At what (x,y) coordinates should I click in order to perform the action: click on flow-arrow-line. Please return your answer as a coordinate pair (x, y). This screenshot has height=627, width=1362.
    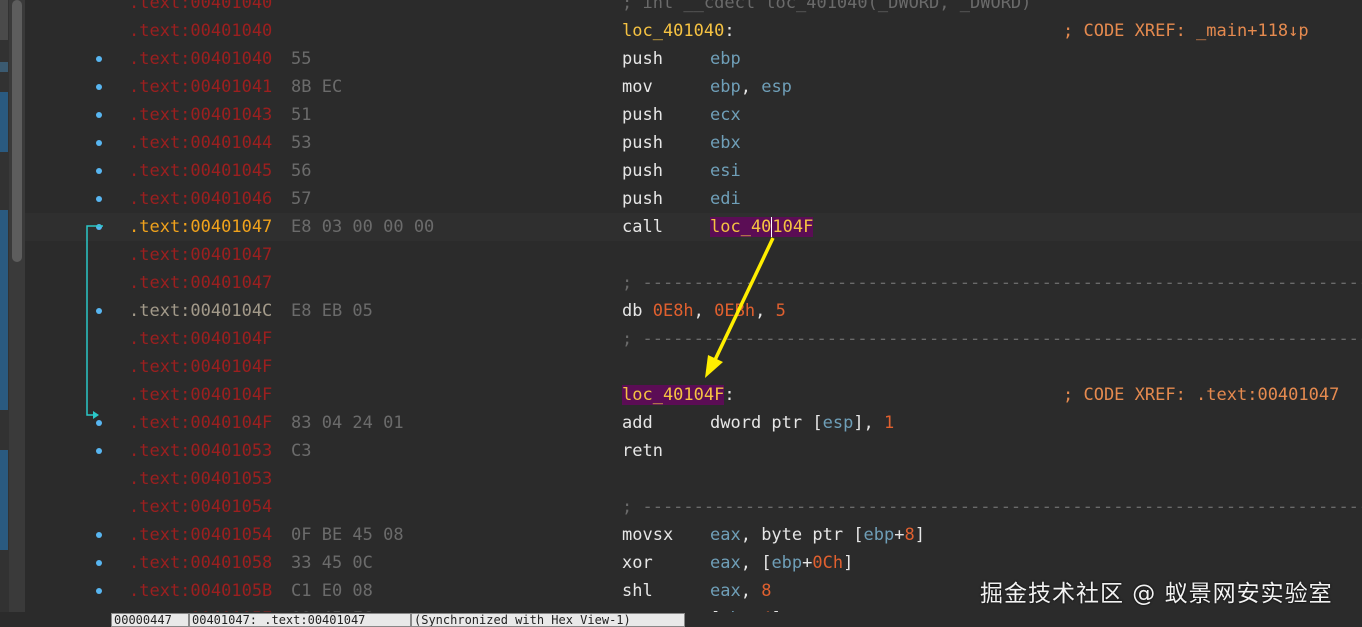
    Looking at the image, I should click on (94, 320).